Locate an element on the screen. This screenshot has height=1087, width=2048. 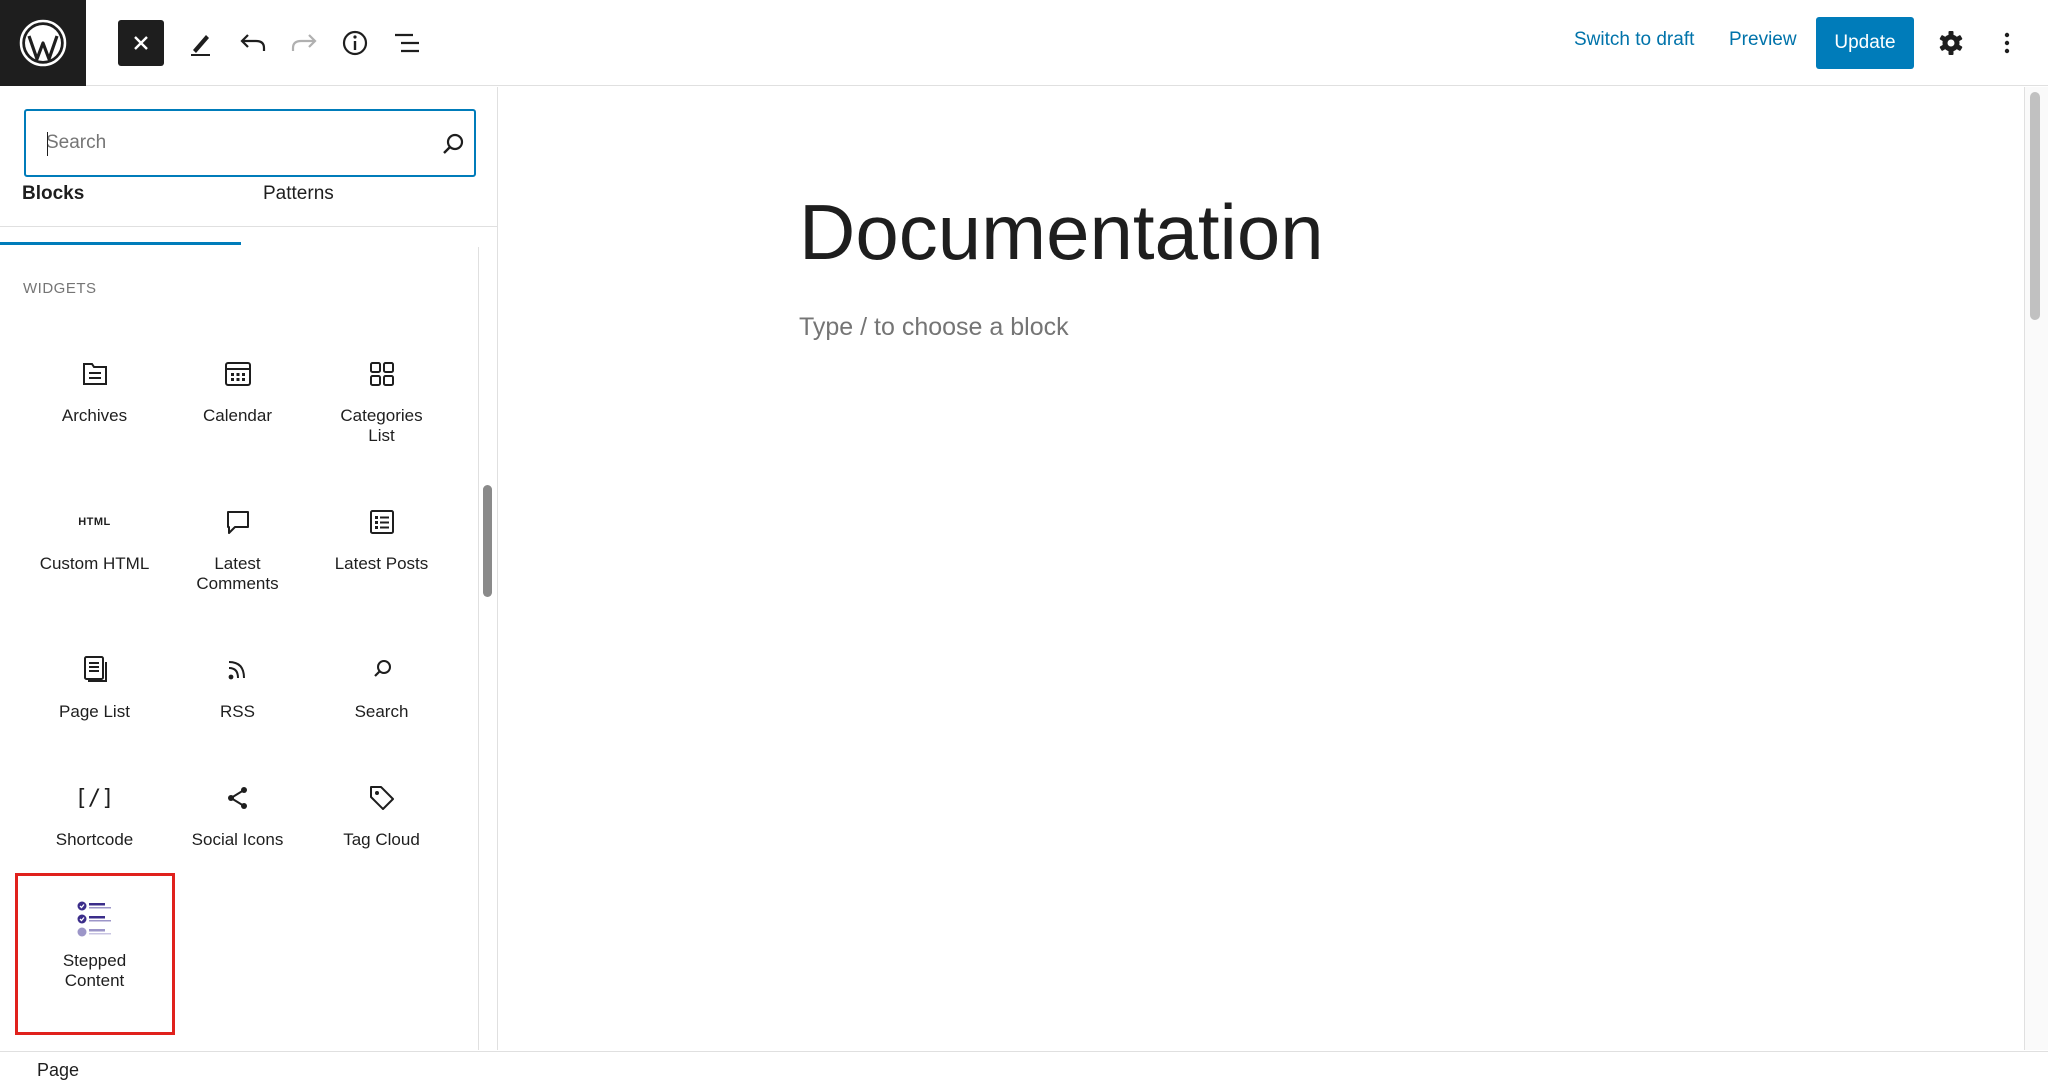
html-icon: HTML is located at coordinates (94, 522).